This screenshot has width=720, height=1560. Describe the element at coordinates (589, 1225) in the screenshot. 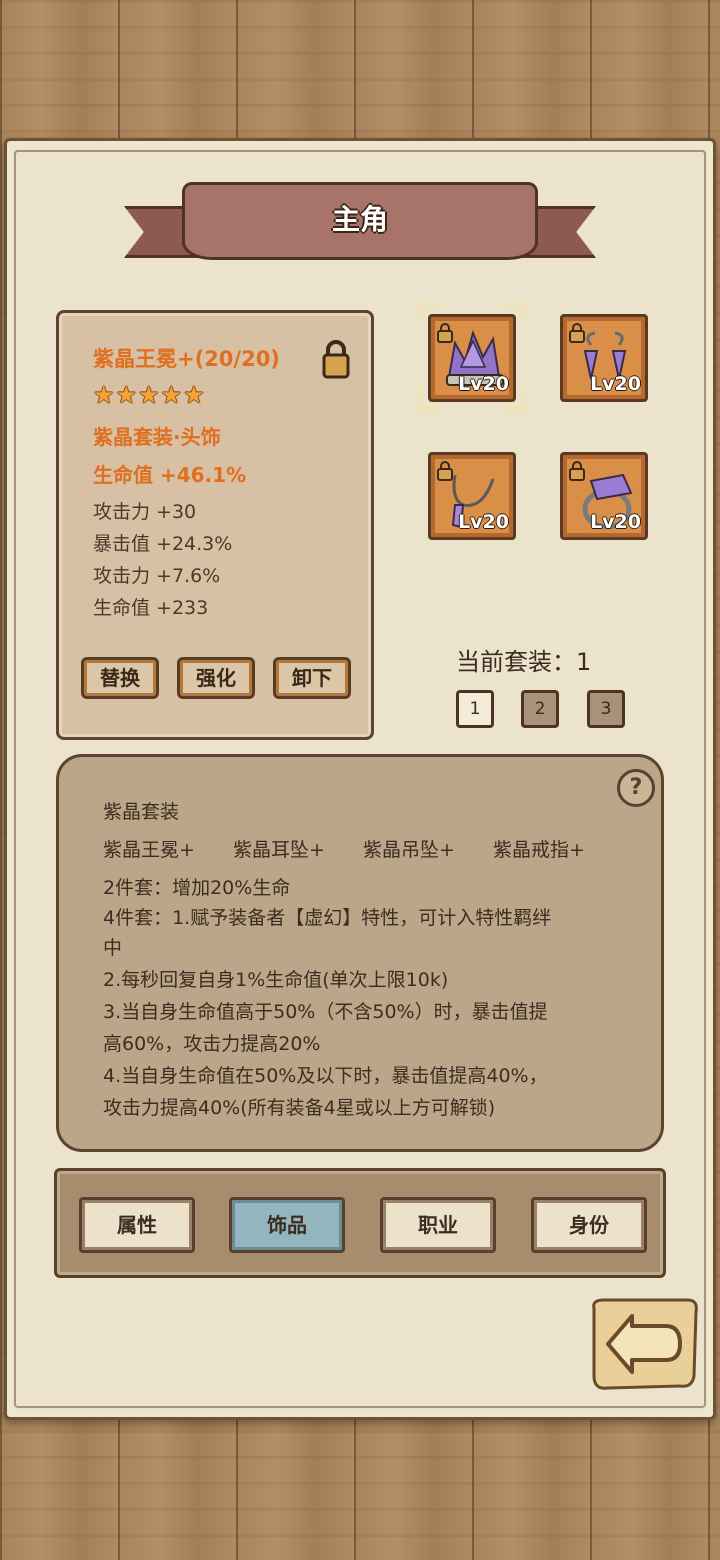

I see `tab-identity: 身份` at that location.